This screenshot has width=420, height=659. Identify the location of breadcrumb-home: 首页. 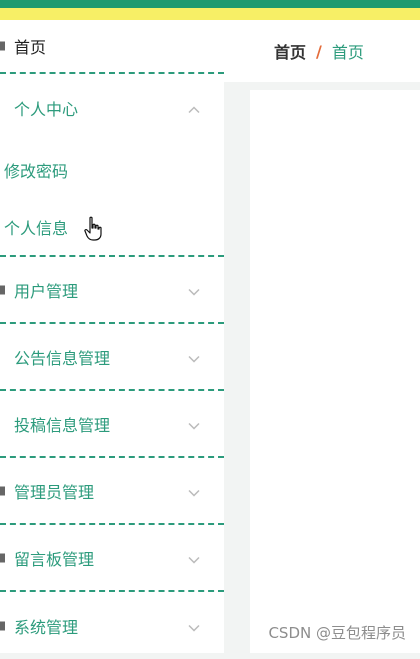
(290, 51).